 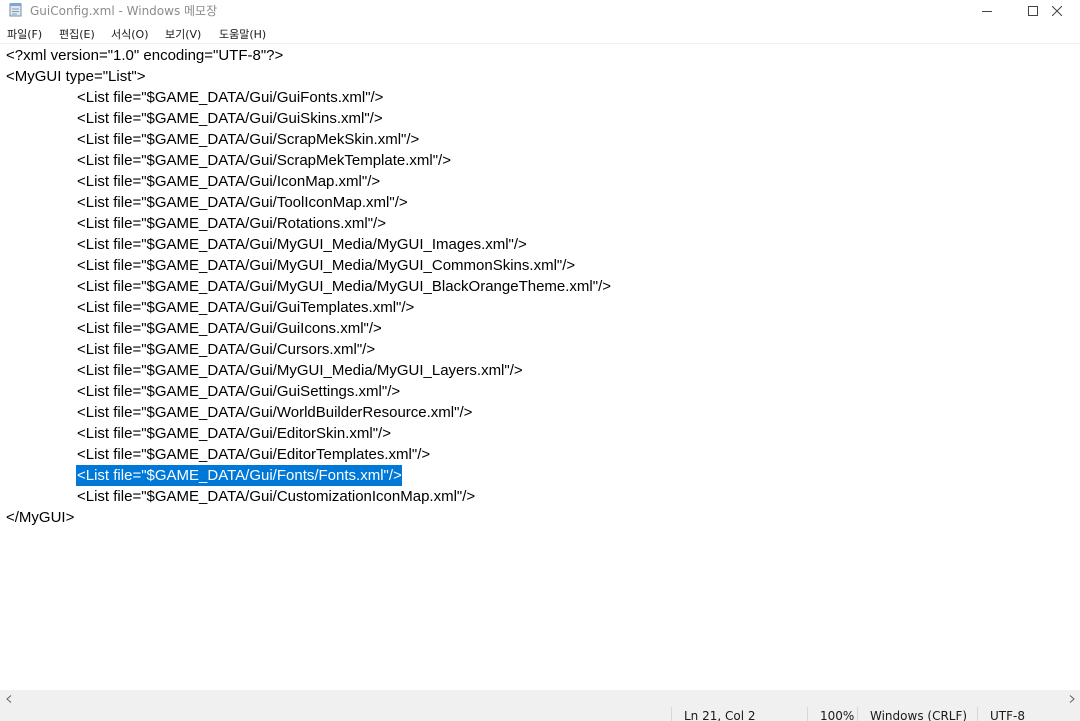 I want to click on scroll-right-button, so click(x=1071, y=698).